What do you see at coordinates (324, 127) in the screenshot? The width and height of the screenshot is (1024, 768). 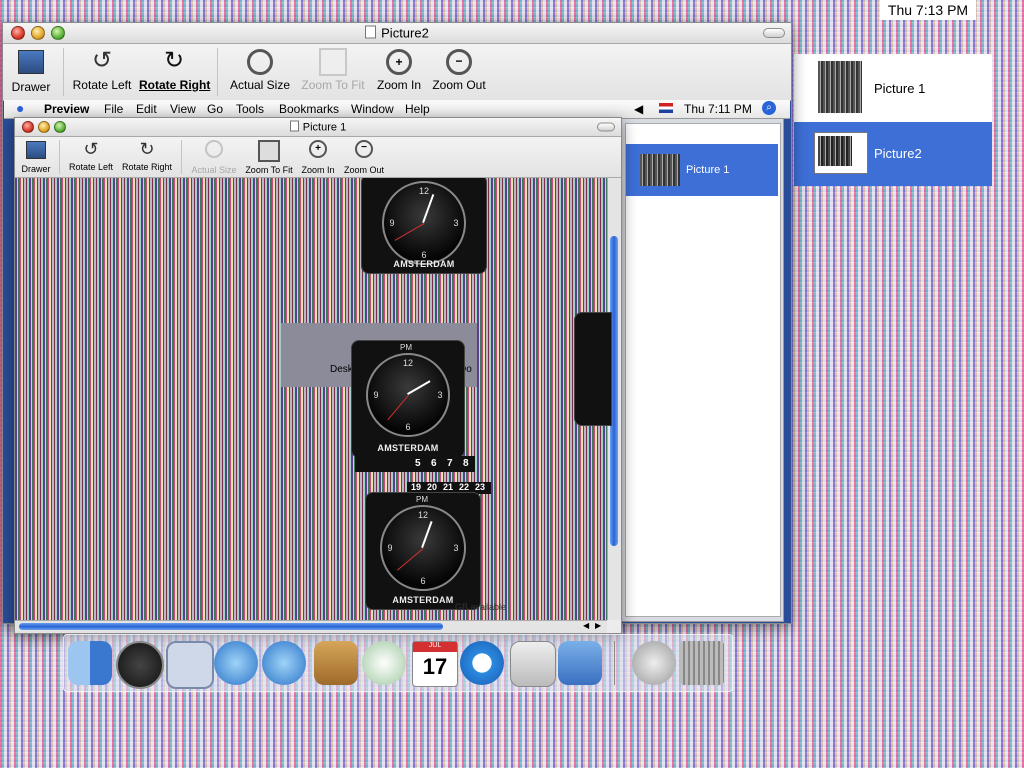 I see `window-title: Picture 1` at bounding box center [324, 127].